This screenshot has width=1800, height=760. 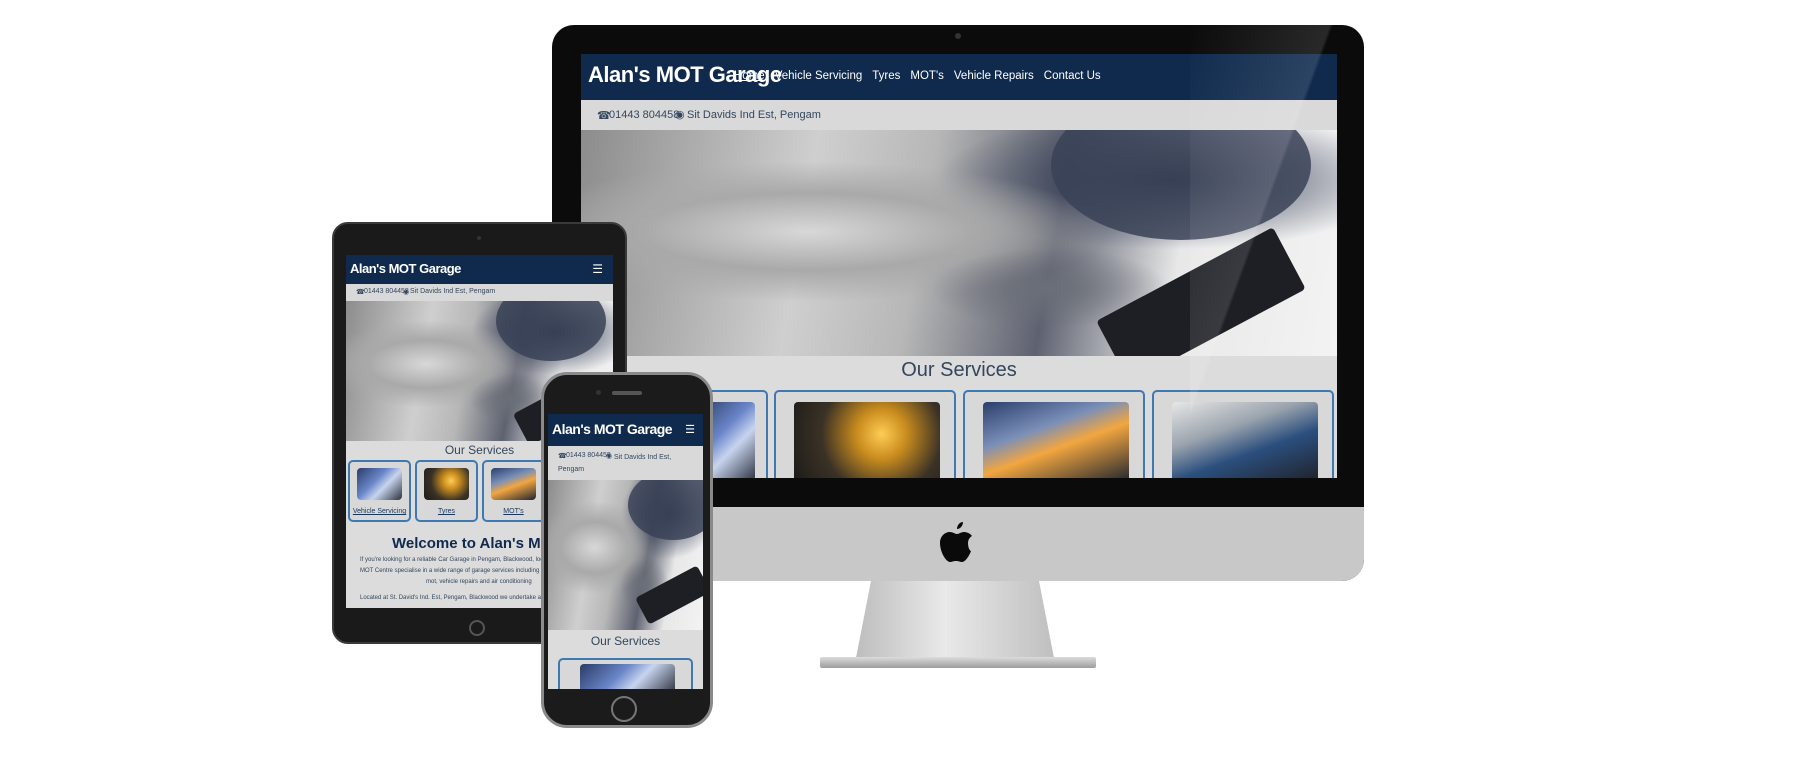 What do you see at coordinates (927, 76) in the screenshot?
I see `nav-mots: MOT's` at bounding box center [927, 76].